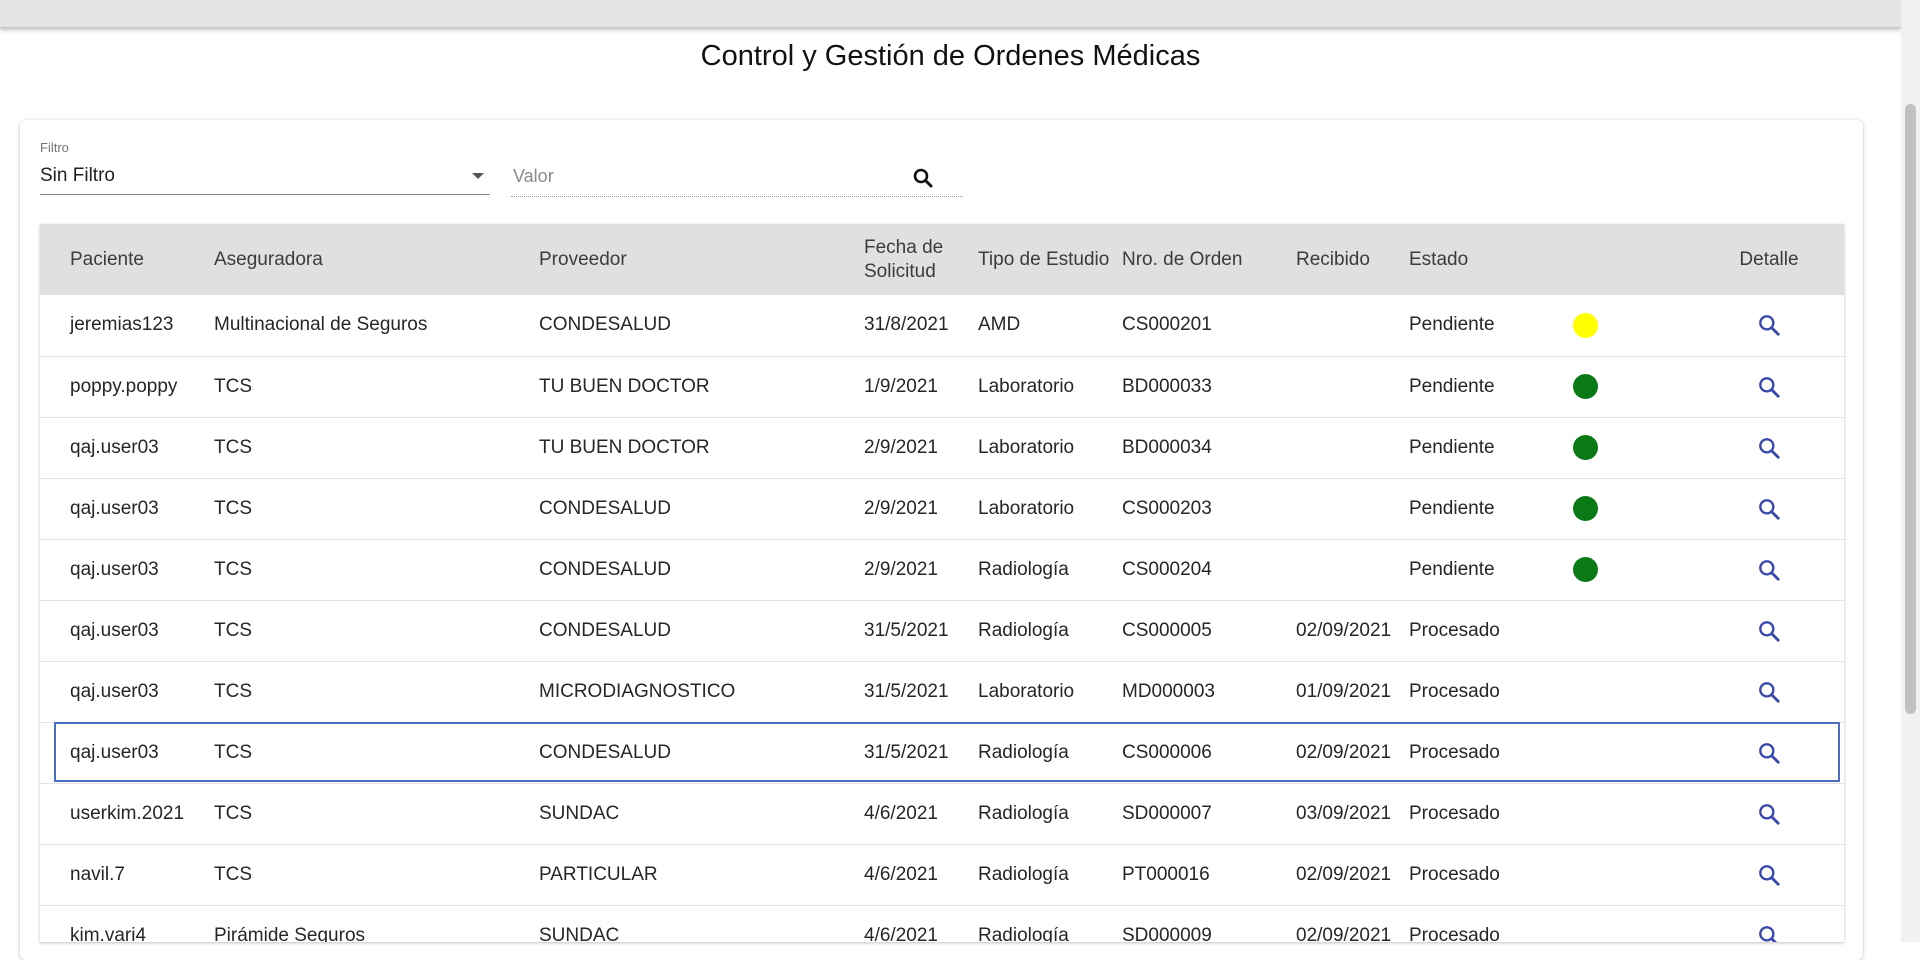 This screenshot has height=960, width=1920. I want to click on search-icon, so click(923, 178).